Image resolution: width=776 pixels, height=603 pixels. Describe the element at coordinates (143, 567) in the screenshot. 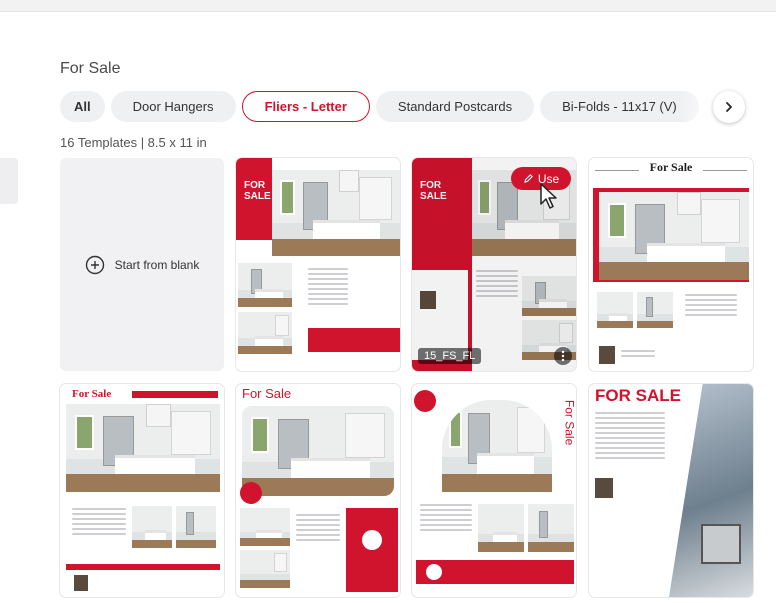

I see `template-red-strip` at that location.